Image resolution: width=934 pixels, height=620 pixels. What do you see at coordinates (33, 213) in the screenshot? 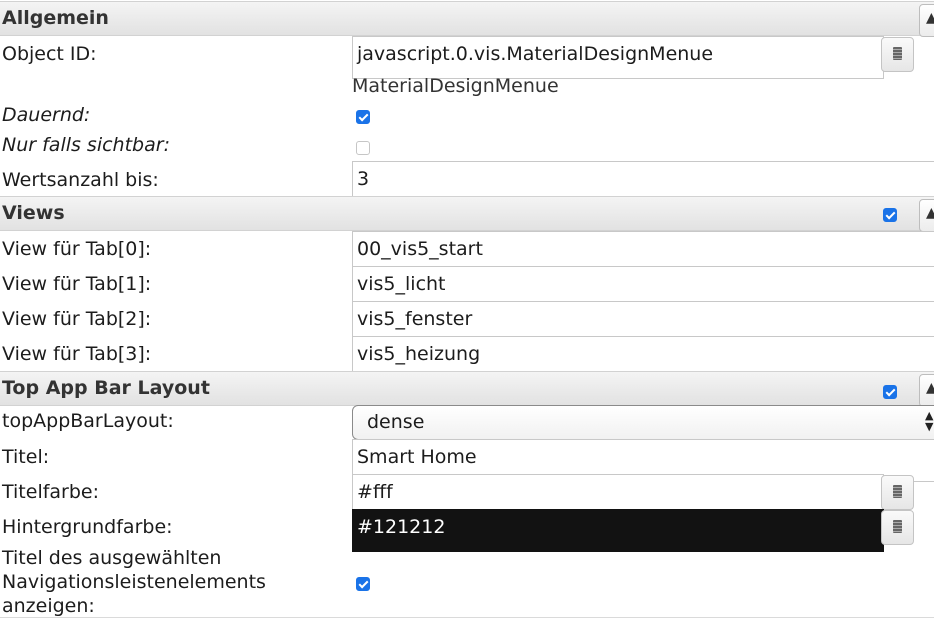
I see `section-title-views: Views` at bounding box center [33, 213].